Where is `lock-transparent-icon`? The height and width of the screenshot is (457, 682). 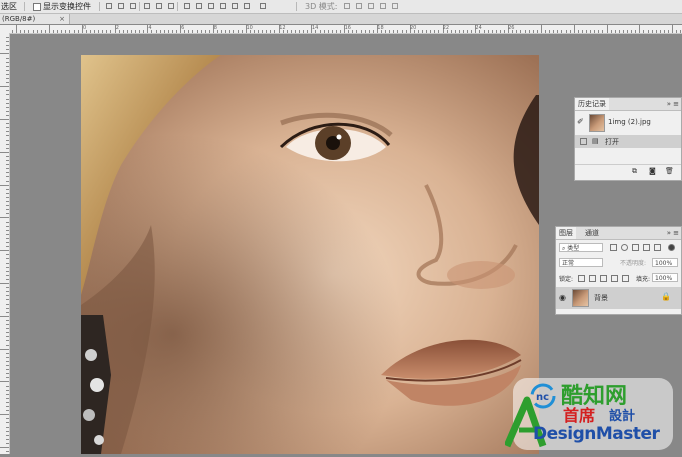 lock-transparent-icon is located at coordinates (581, 278).